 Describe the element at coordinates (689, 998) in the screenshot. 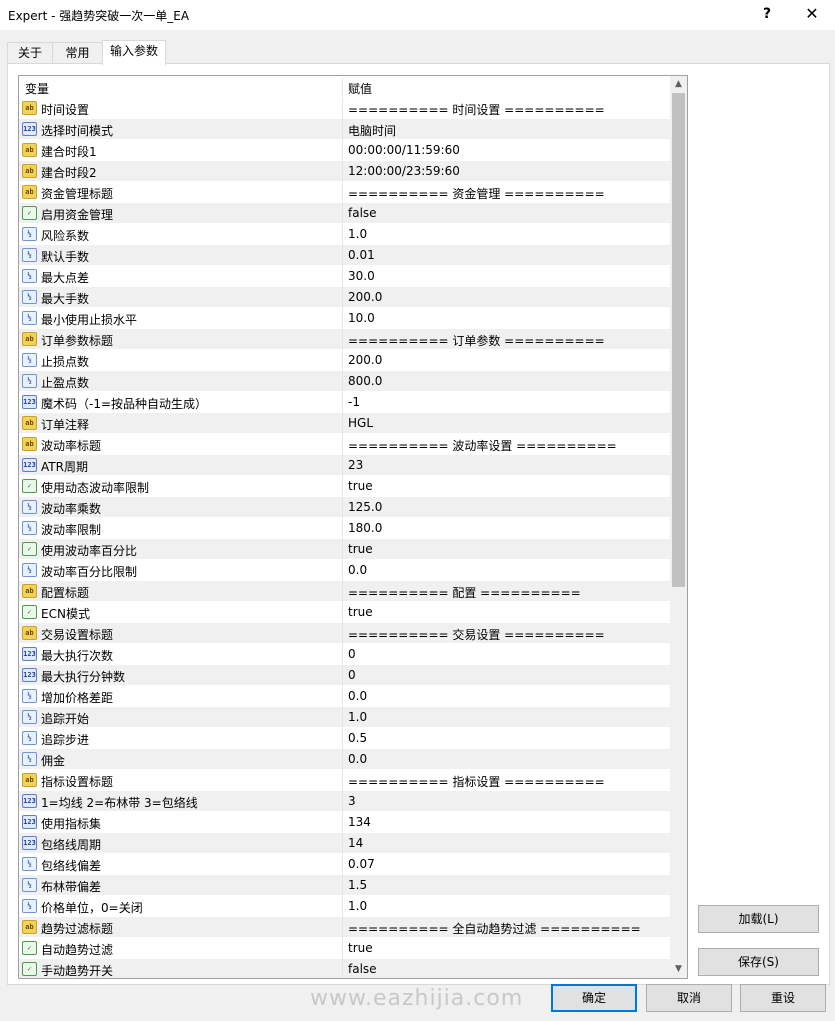

I see `cancel-button: 取消` at that location.